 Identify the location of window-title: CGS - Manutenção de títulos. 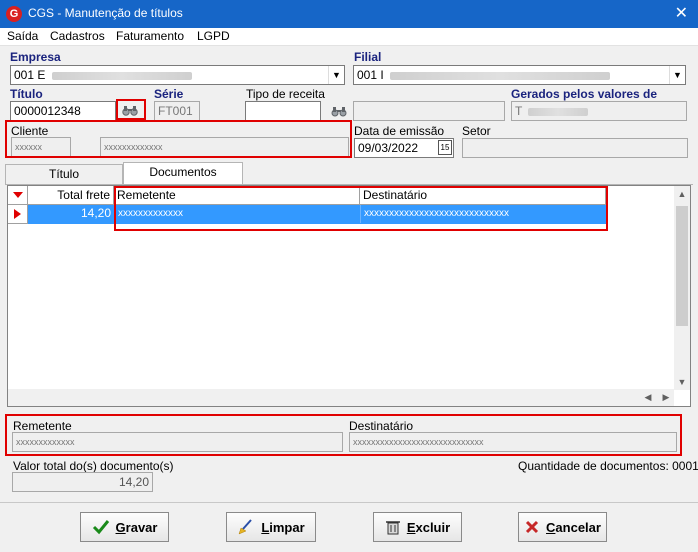
(105, 13).